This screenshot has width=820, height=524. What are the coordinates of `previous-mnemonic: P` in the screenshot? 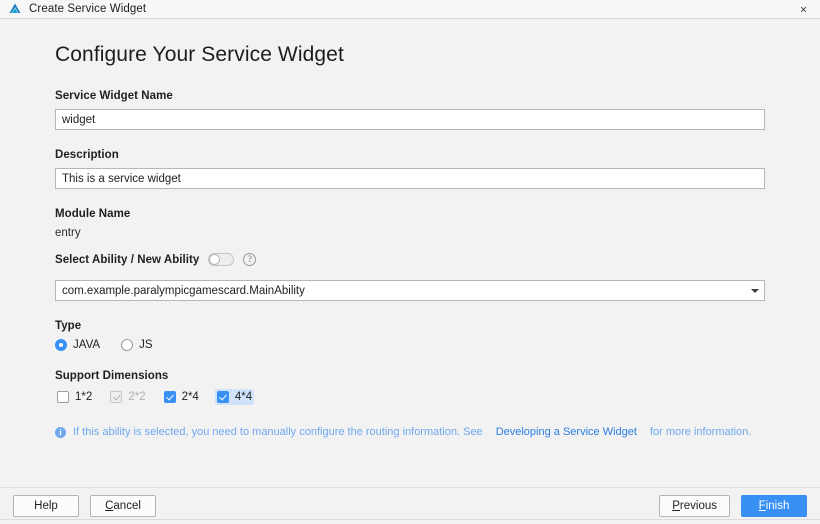 It's located at (676, 506).